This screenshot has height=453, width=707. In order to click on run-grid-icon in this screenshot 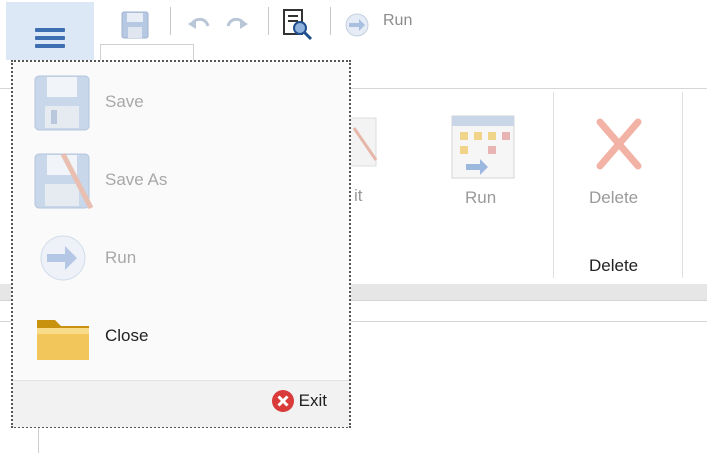, I will do `click(483, 147)`.